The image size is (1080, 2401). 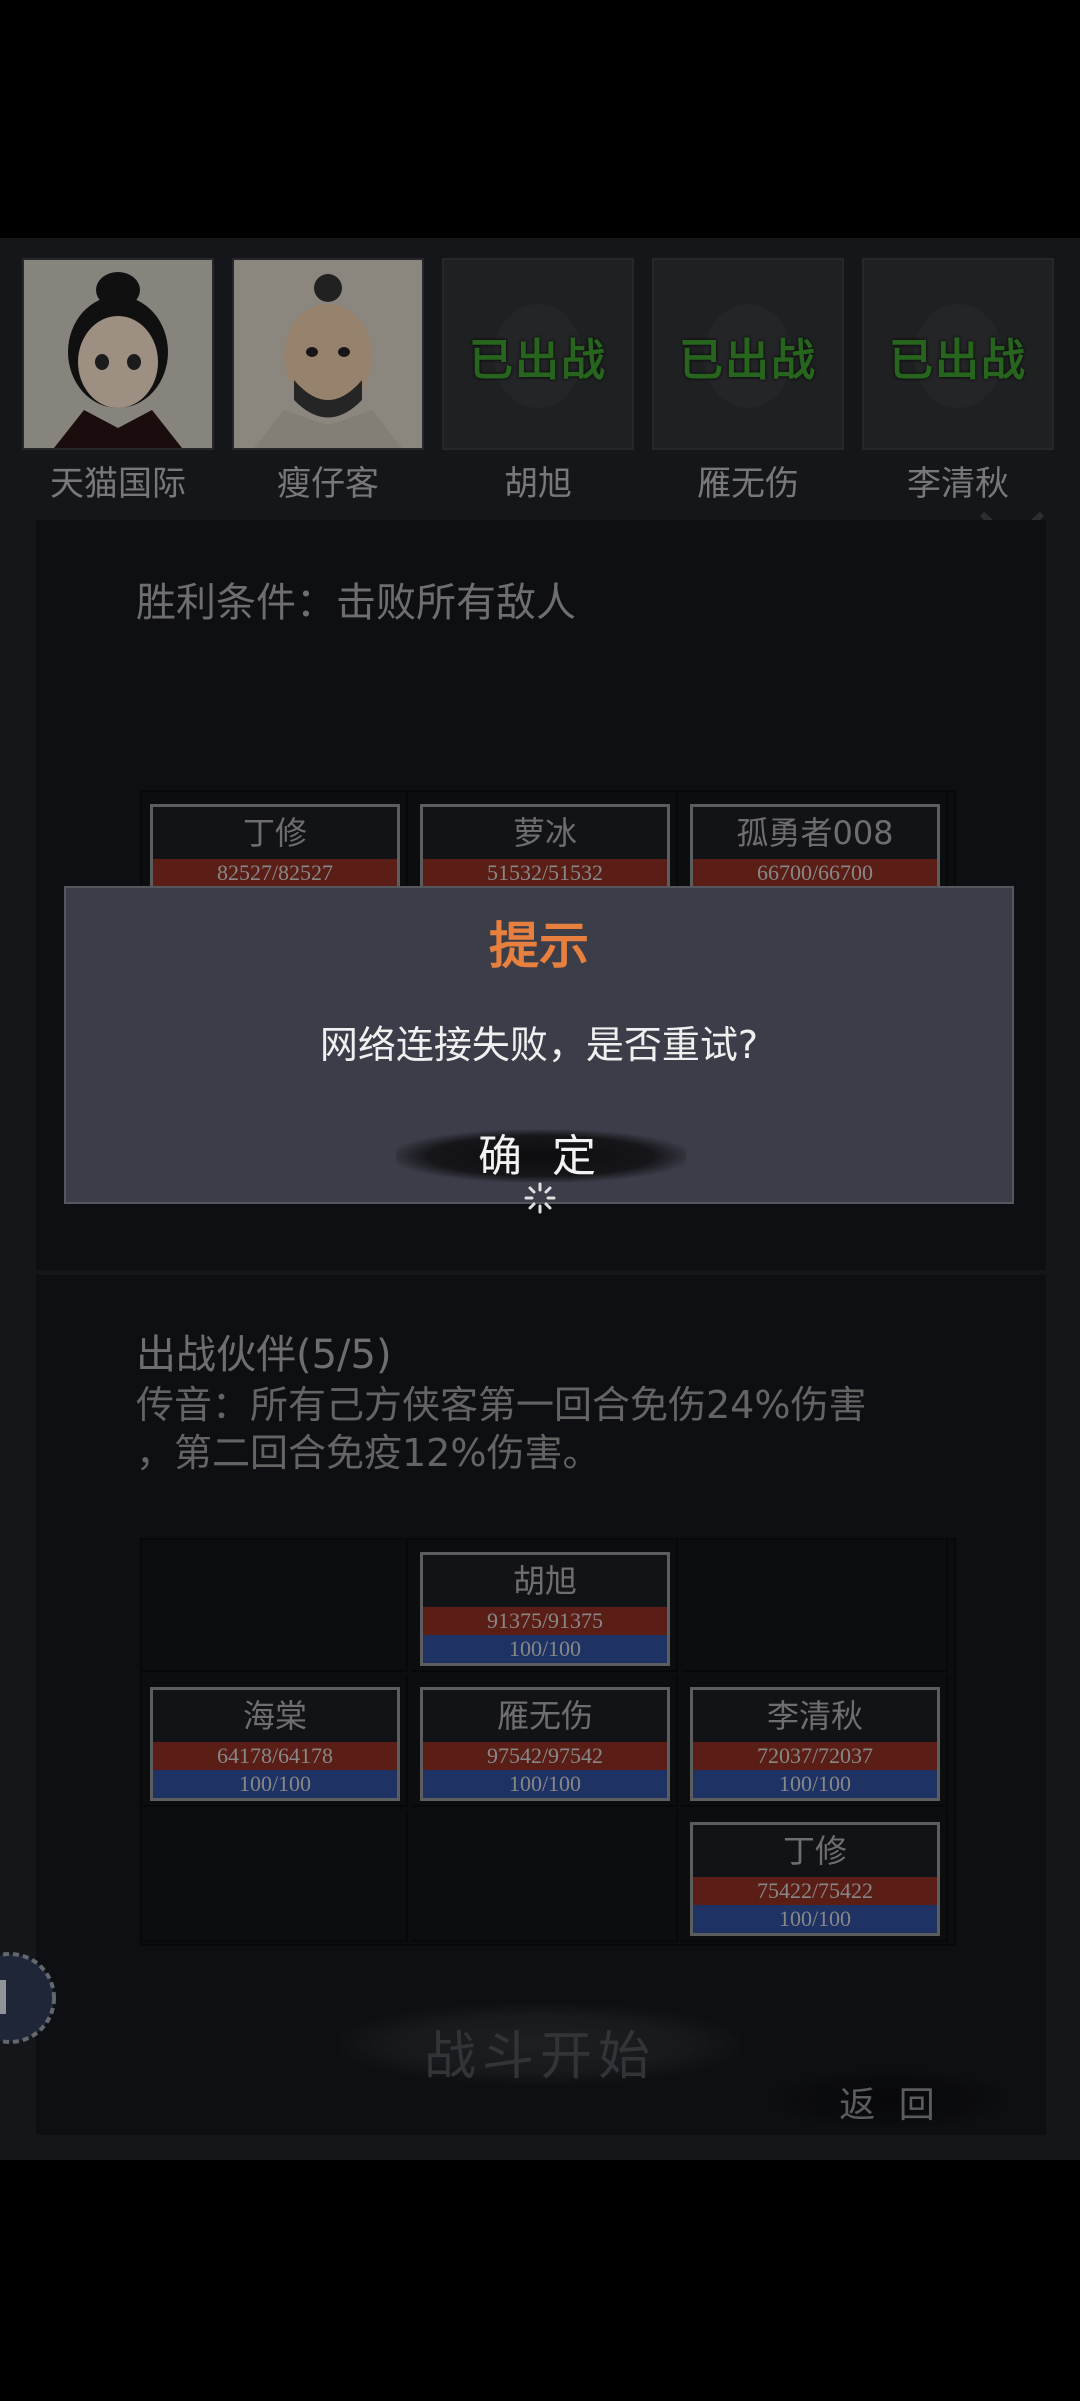 I want to click on unit-name: 海棠, so click(x=274, y=1716).